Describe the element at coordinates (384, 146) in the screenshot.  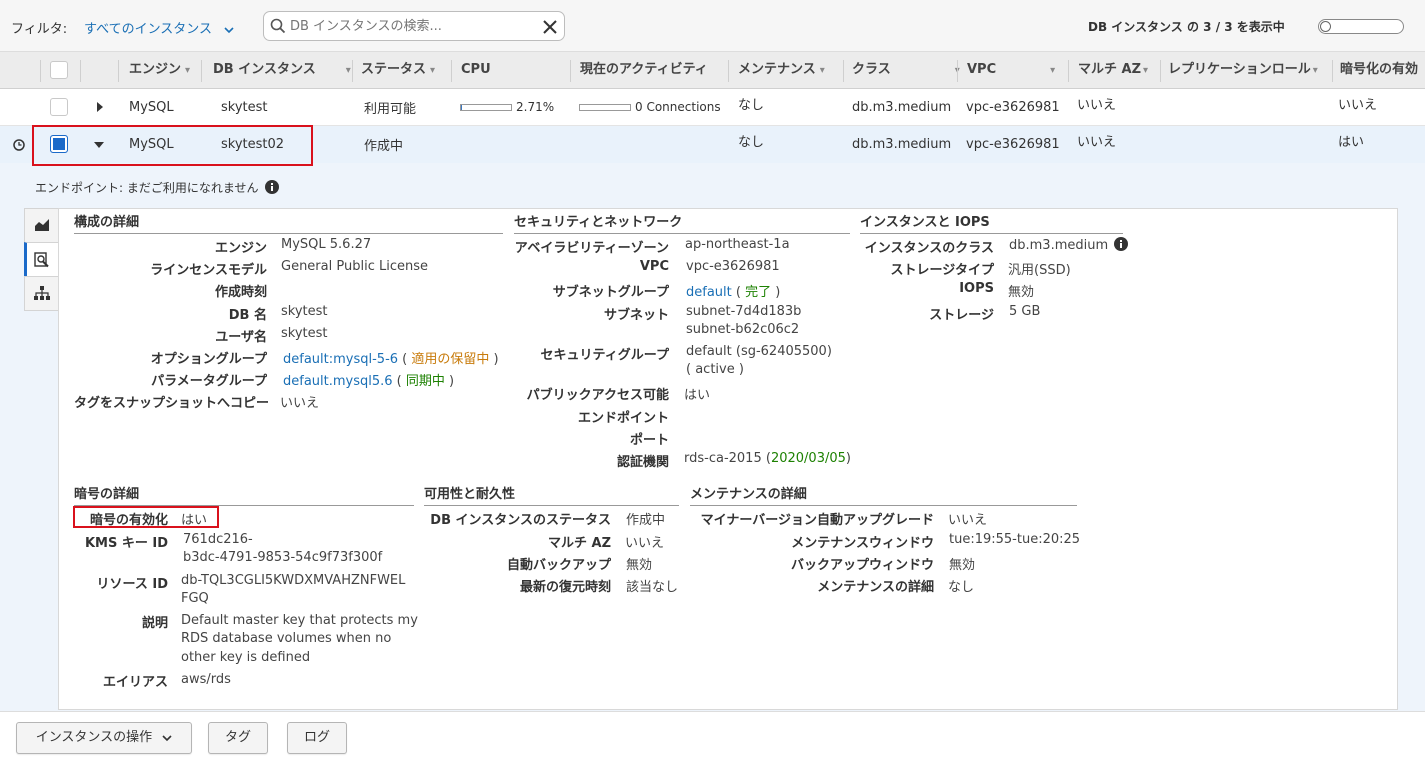
I see `status-badge: 作成中` at that location.